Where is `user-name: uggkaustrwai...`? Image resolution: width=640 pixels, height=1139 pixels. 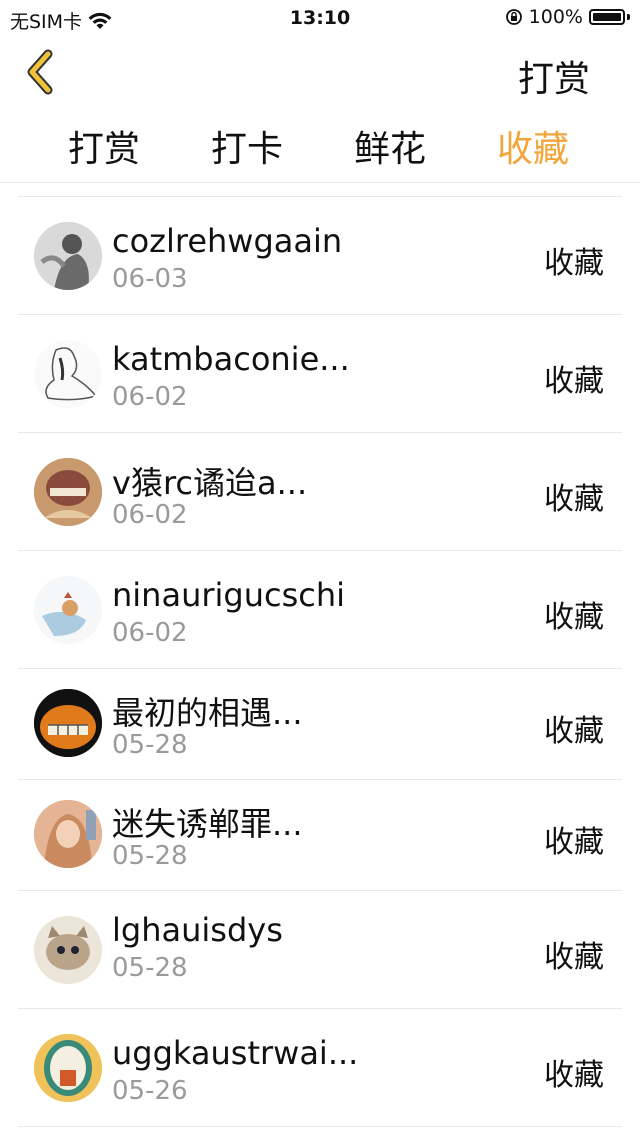
user-name: uggkaustrwai... is located at coordinates (235, 1053).